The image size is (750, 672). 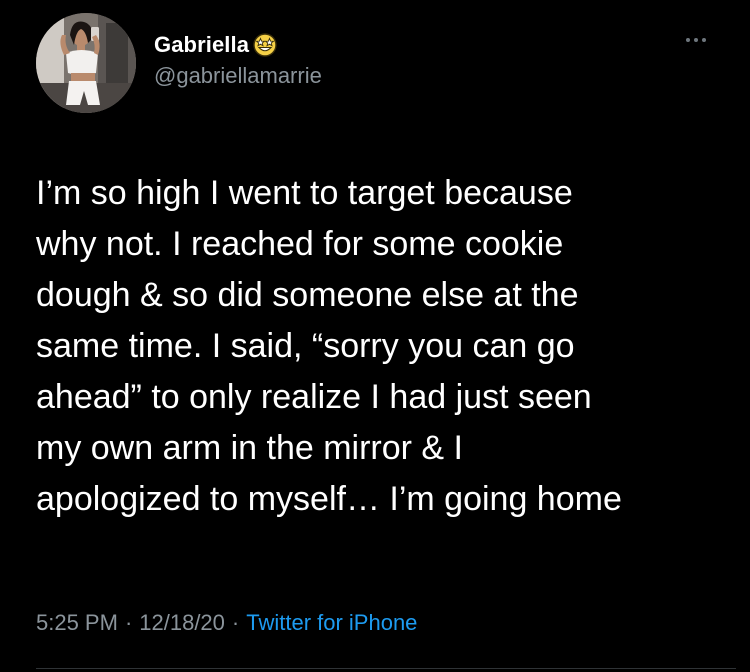 I want to click on tweet-text-line: dough & so did someone else at the, so click(x=307, y=295).